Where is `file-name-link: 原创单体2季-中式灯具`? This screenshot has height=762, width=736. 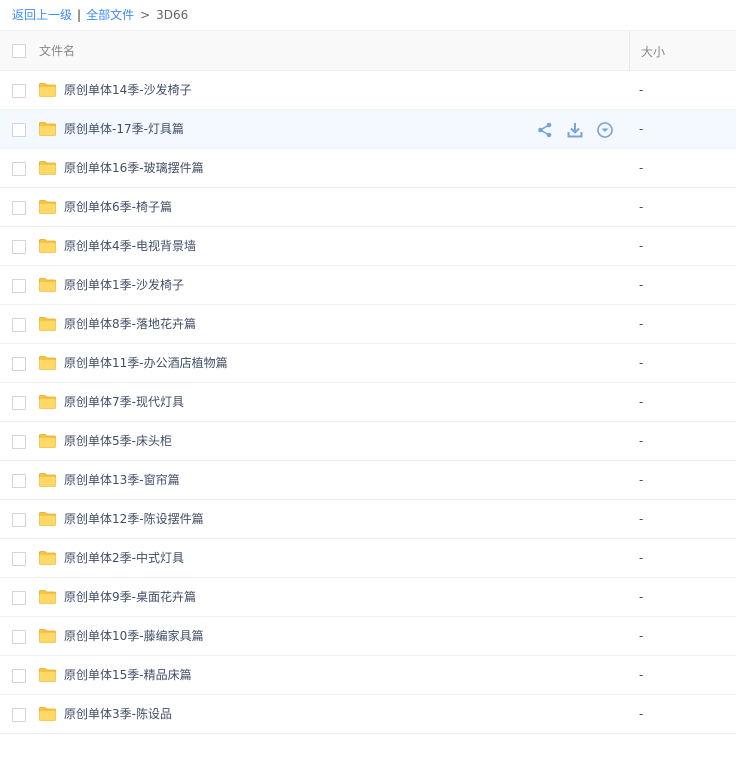 file-name-link: 原创单体2季-中式灯具 is located at coordinates (124, 558).